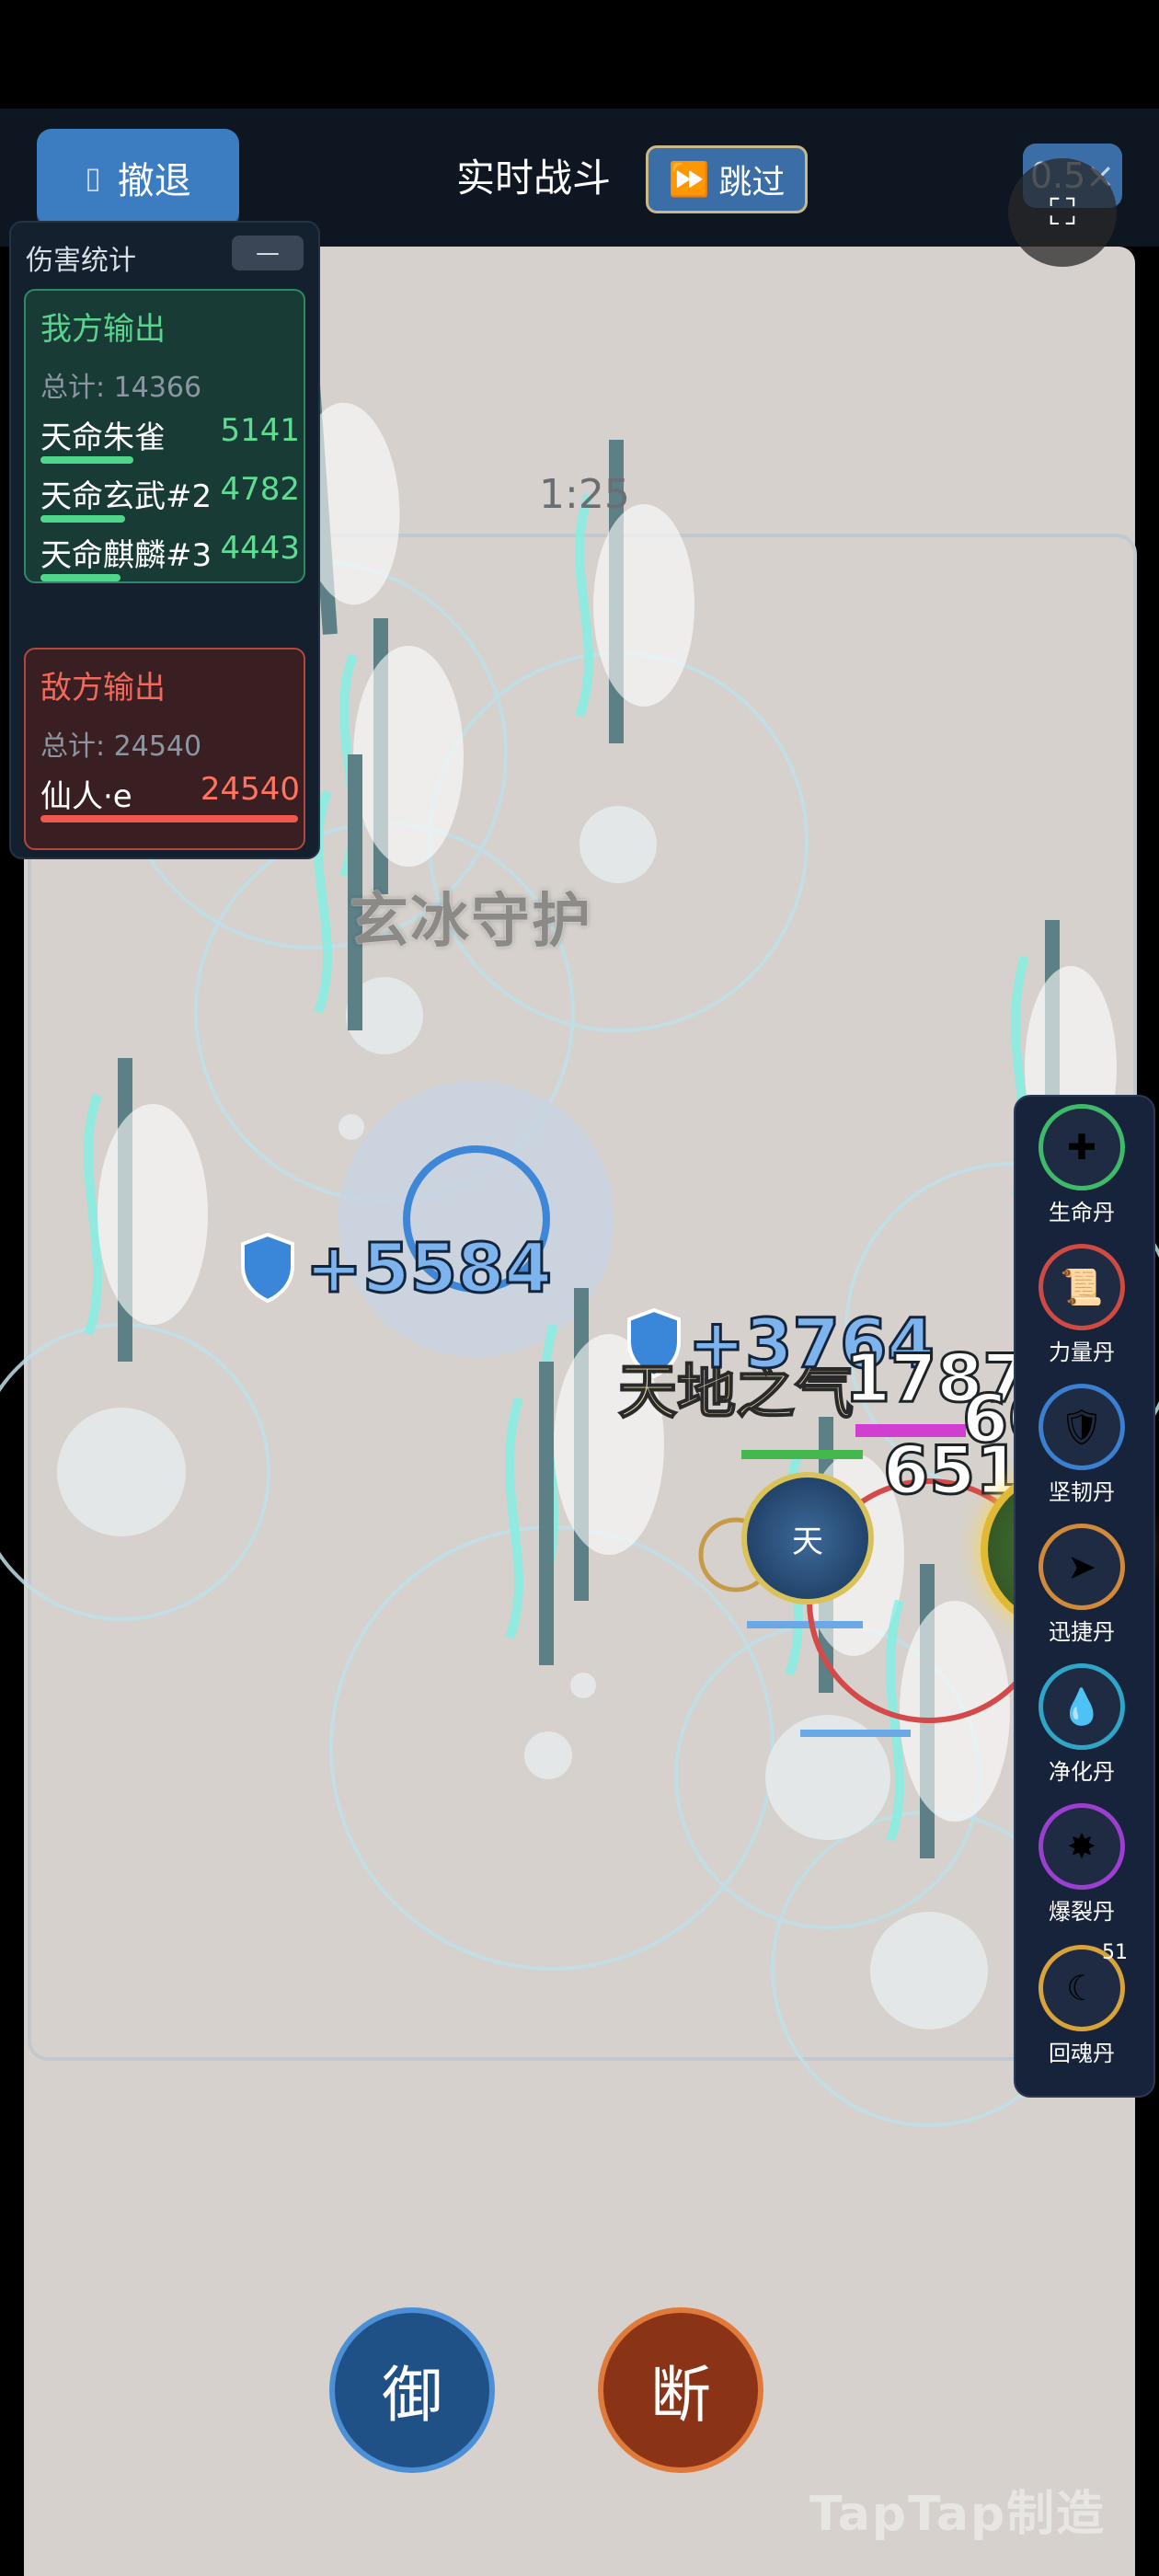 The height and width of the screenshot is (2576, 1159). I want to click on unit-name: 天命朱雀, so click(103, 438).